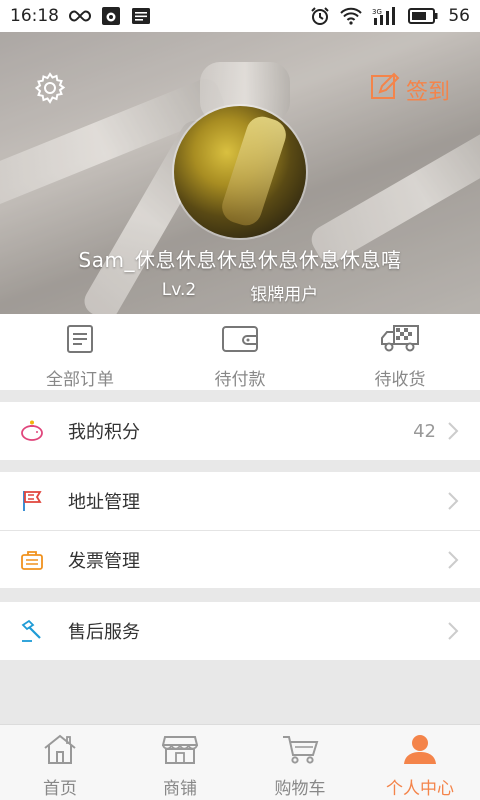  I want to click on battery-icon, so click(423, 16).